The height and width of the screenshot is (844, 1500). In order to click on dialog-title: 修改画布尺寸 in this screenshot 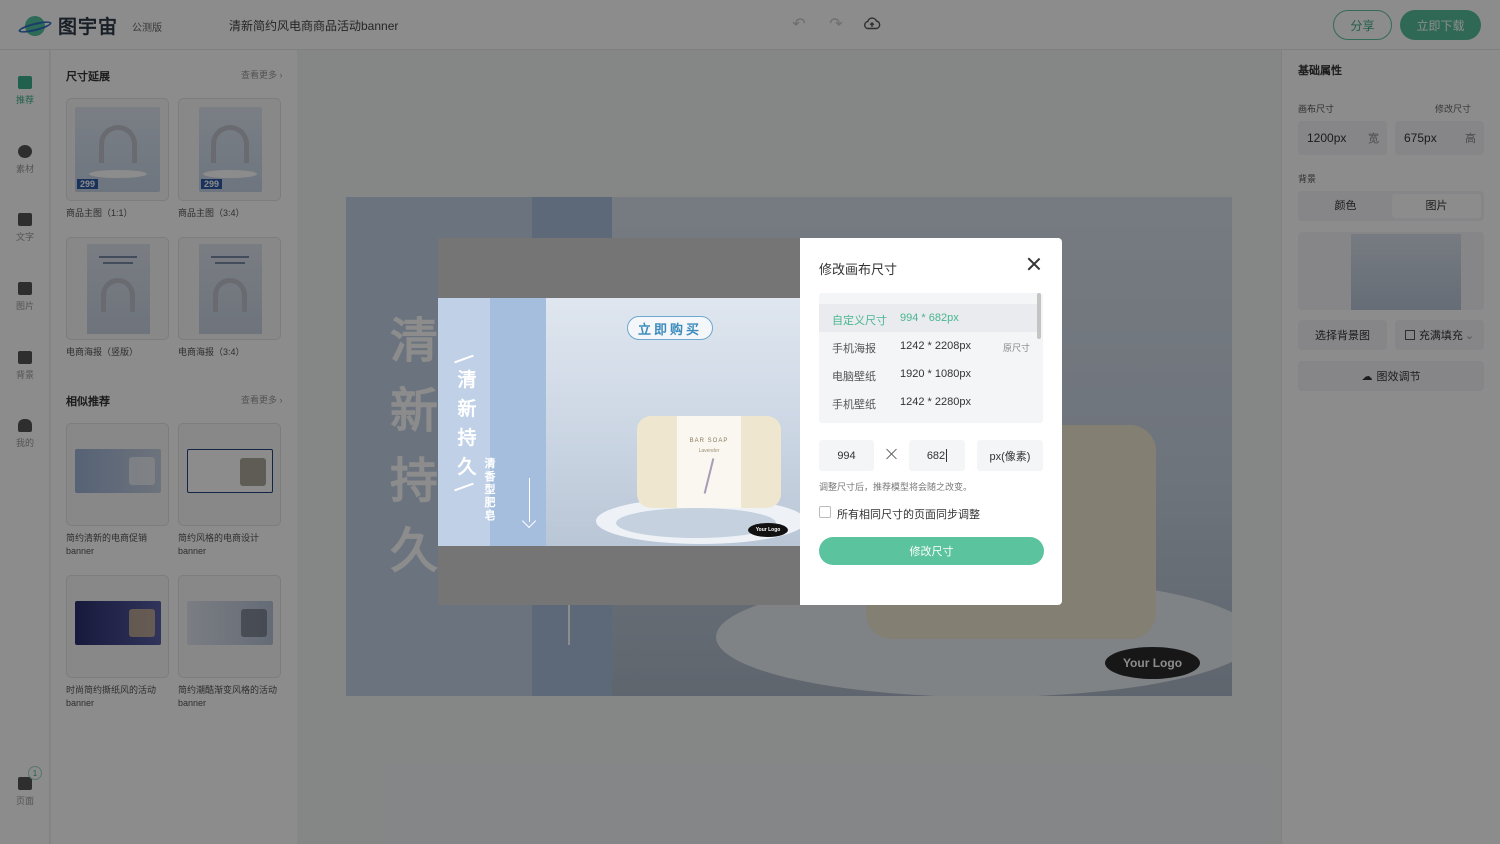, I will do `click(858, 269)`.